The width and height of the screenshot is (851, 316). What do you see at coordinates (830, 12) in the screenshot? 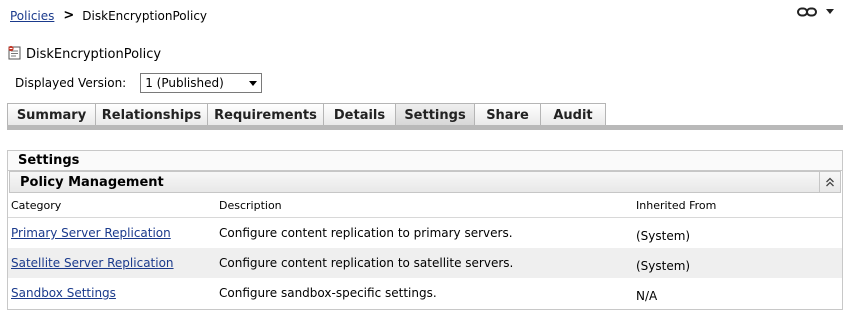
I see `chevron-down-icon` at bounding box center [830, 12].